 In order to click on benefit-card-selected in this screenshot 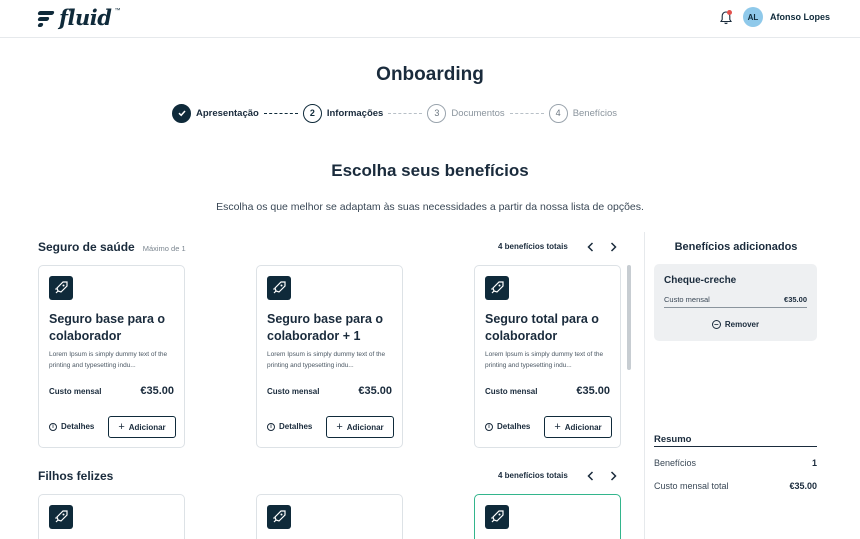, I will do `click(547, 516)`.